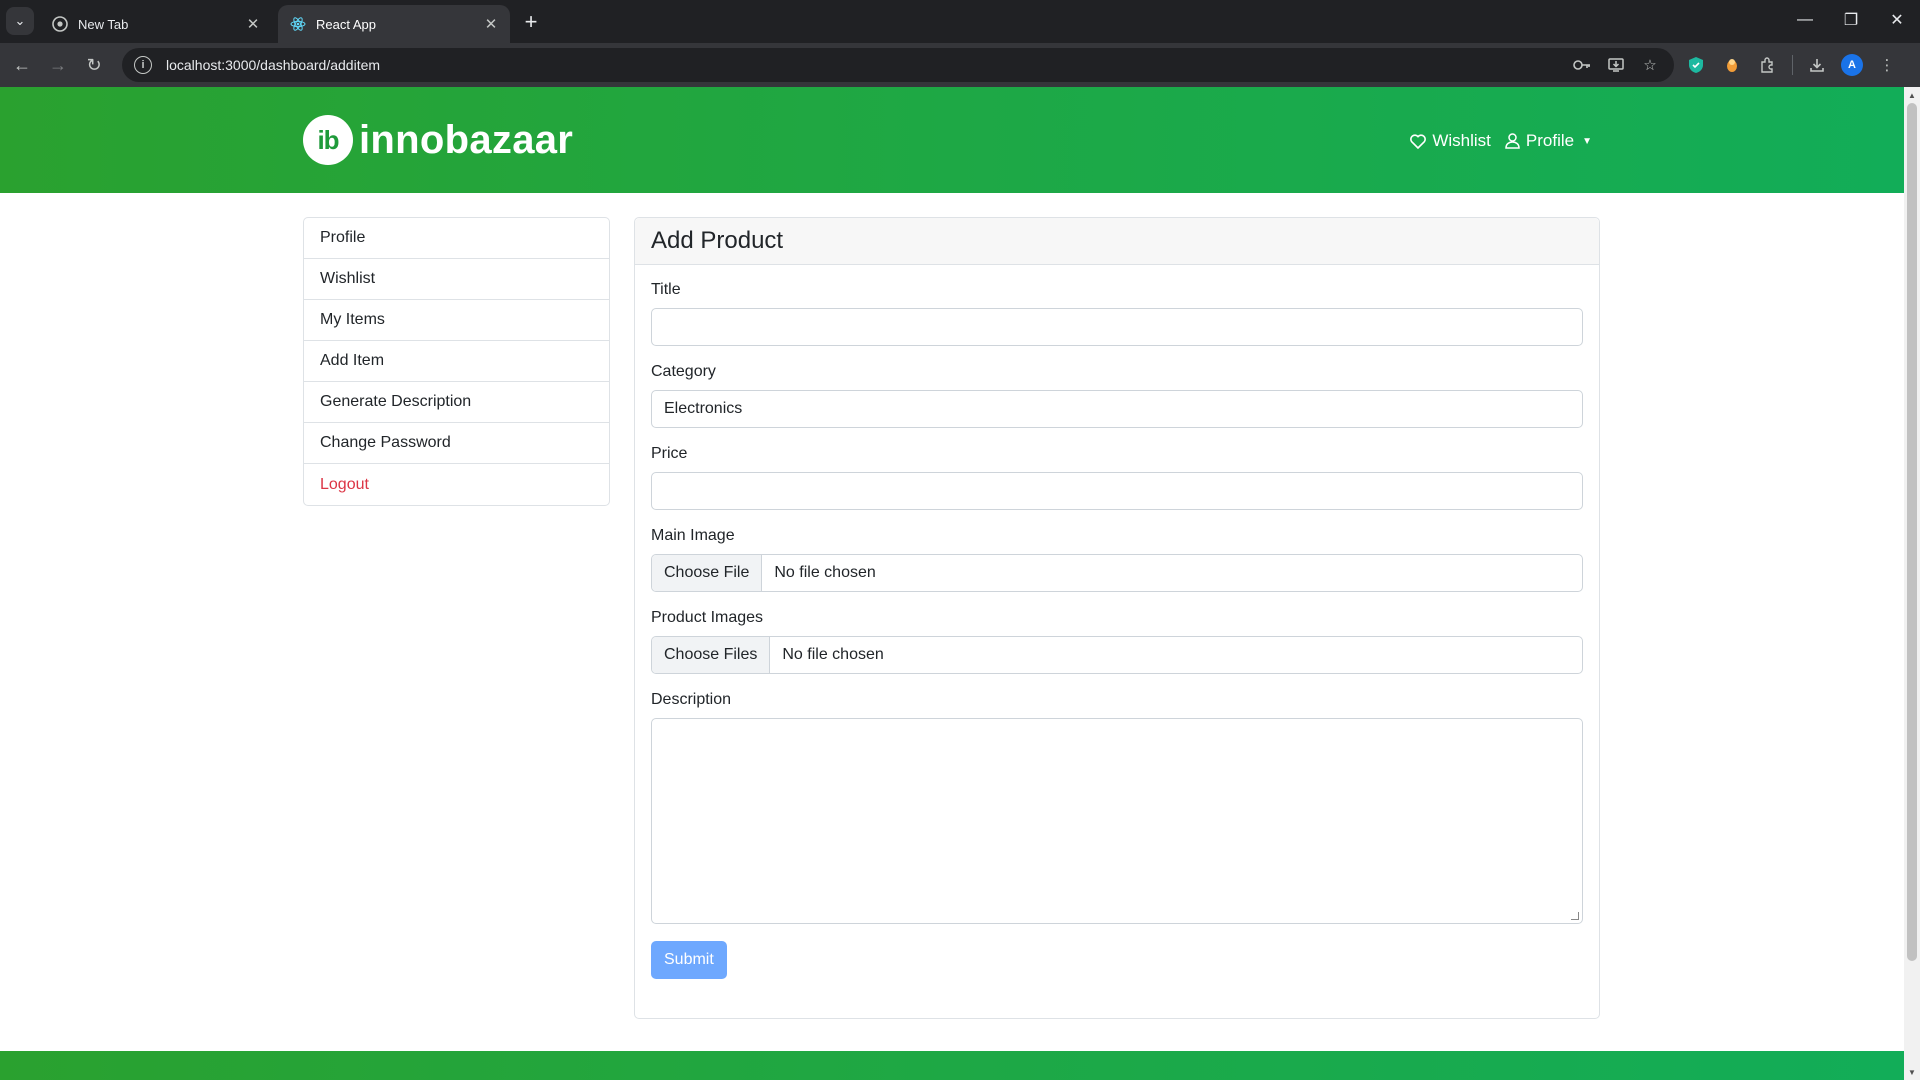  I want to click on bookmark-star-icon: ☆, so click(1650, 65).